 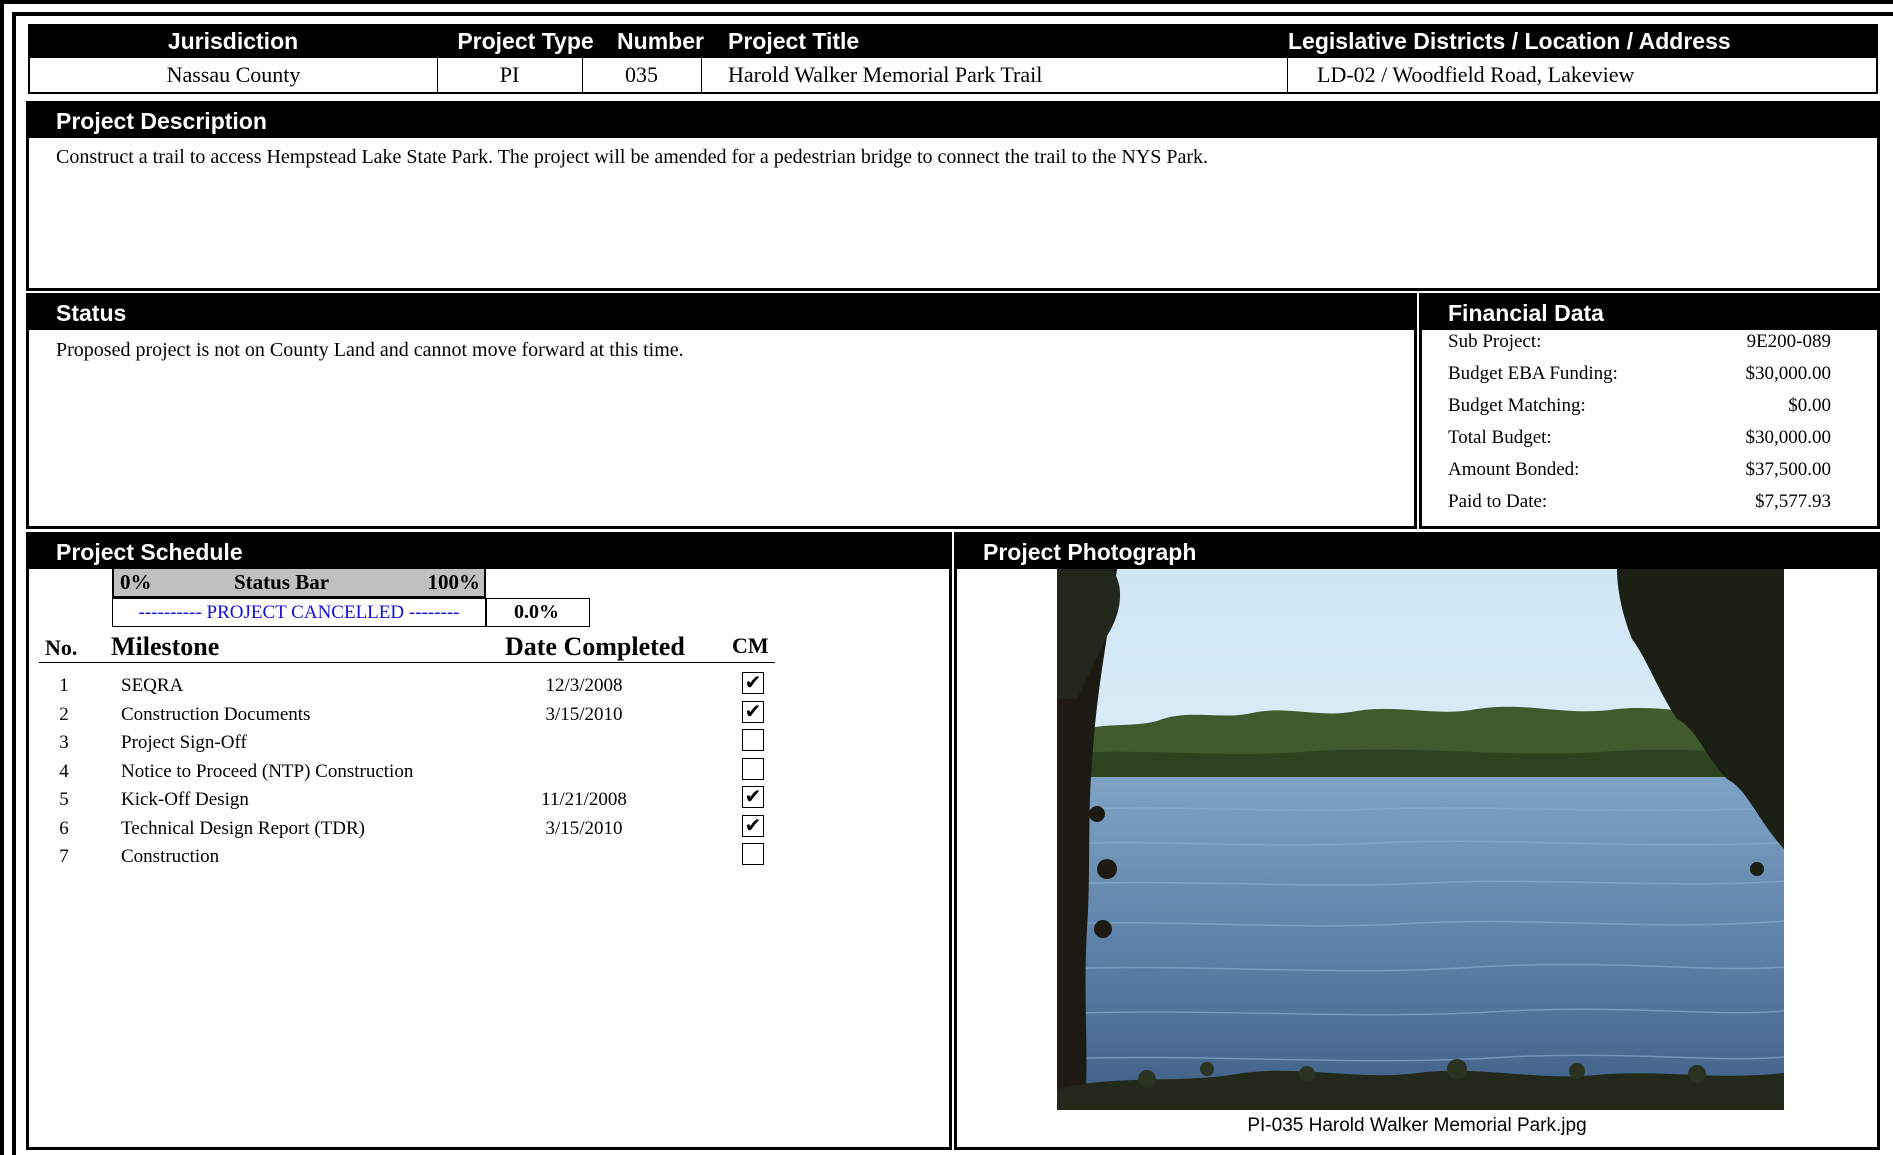 I want to click on percent-value: 0.0%, so click(x=536, y=612).